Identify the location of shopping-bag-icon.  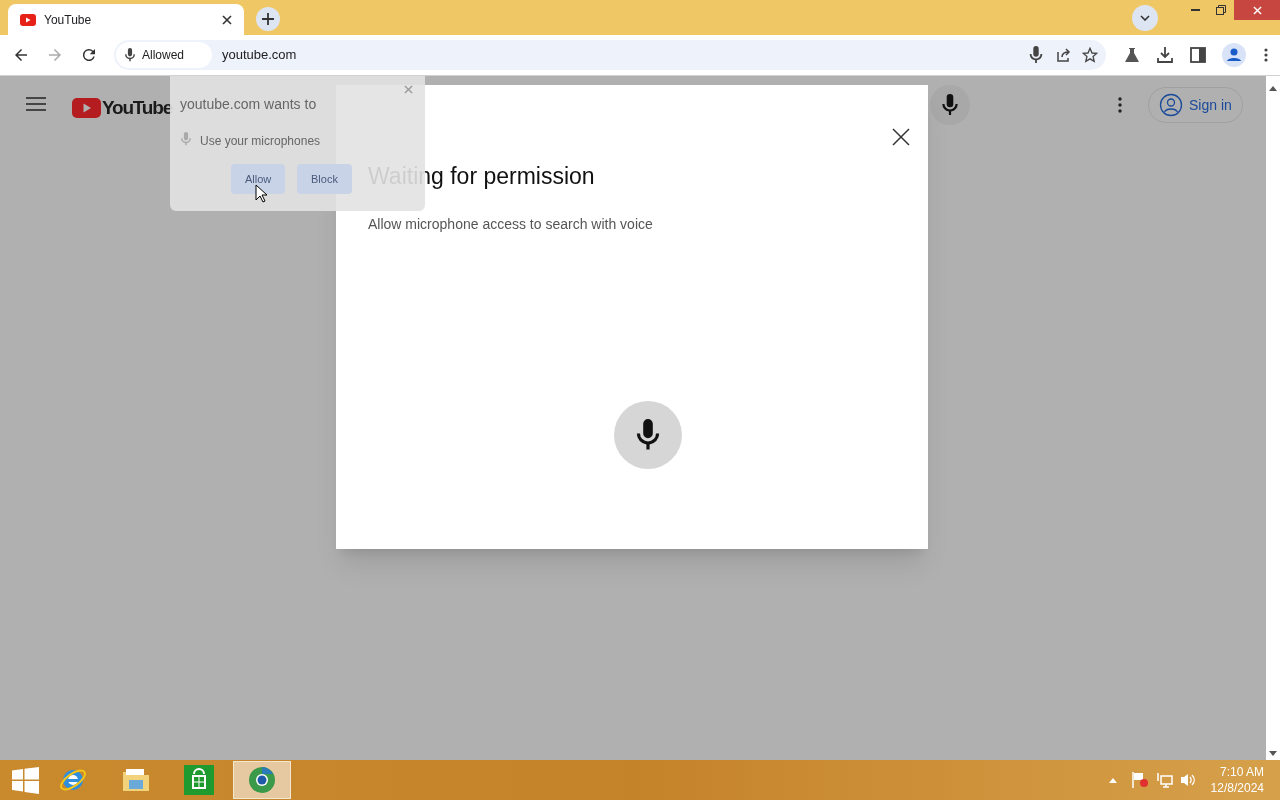
(199, 780).